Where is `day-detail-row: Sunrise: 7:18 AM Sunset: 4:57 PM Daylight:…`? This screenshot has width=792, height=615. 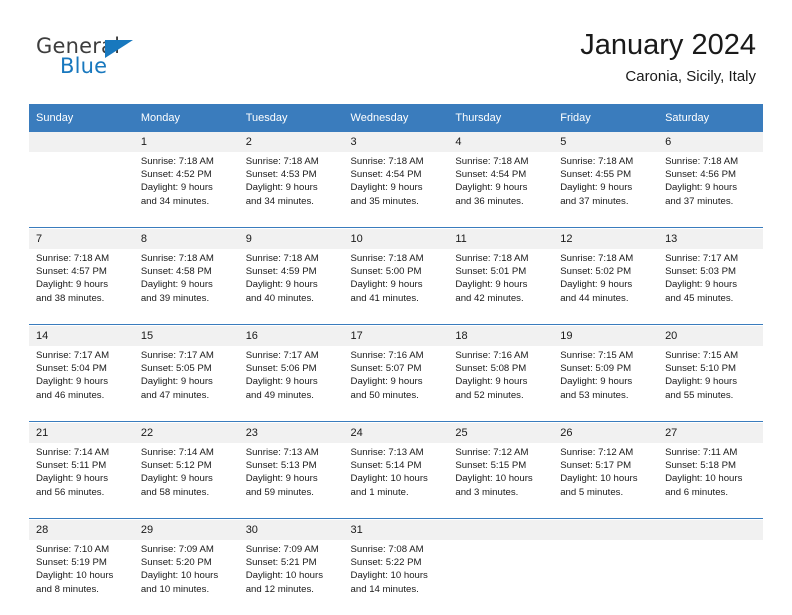
day-detail-row: Sunrise: 7:18 AM Sunset: 4:57 PM Daylight:… is located at coordinates (396, 287).